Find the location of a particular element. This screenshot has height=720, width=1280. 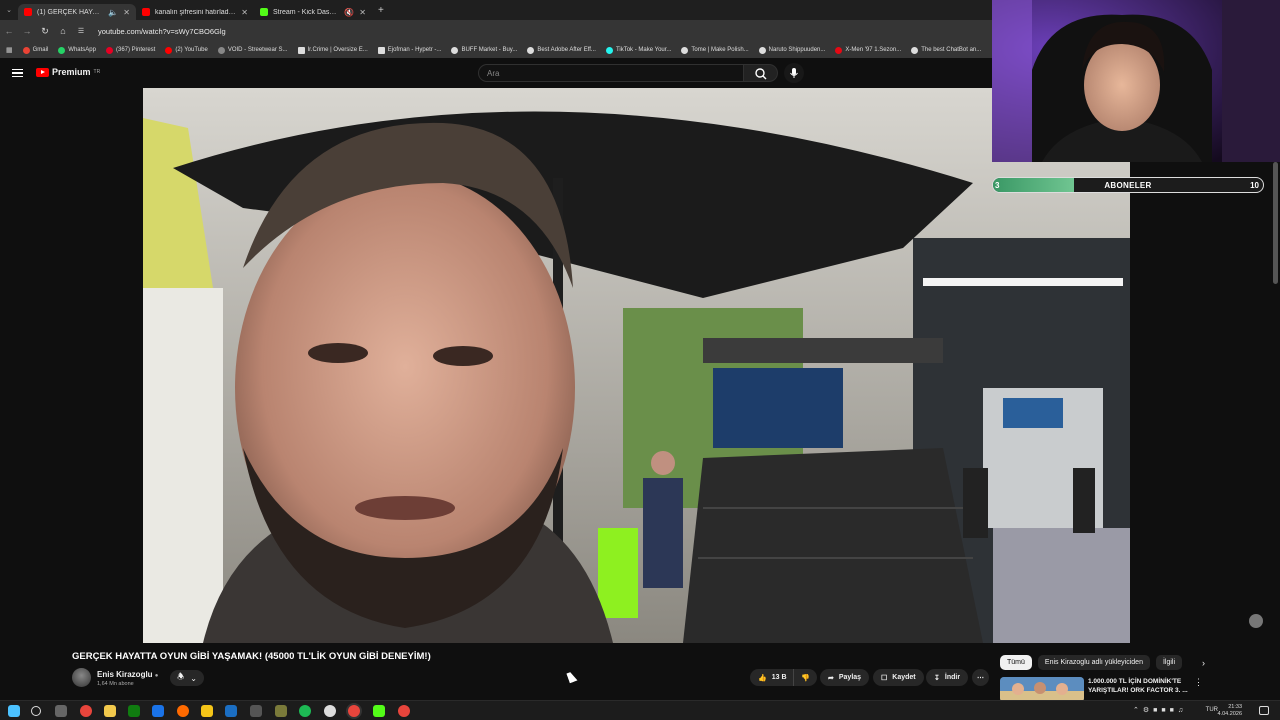

like-button: 👍 13 B is located at coordinates (771, 677).